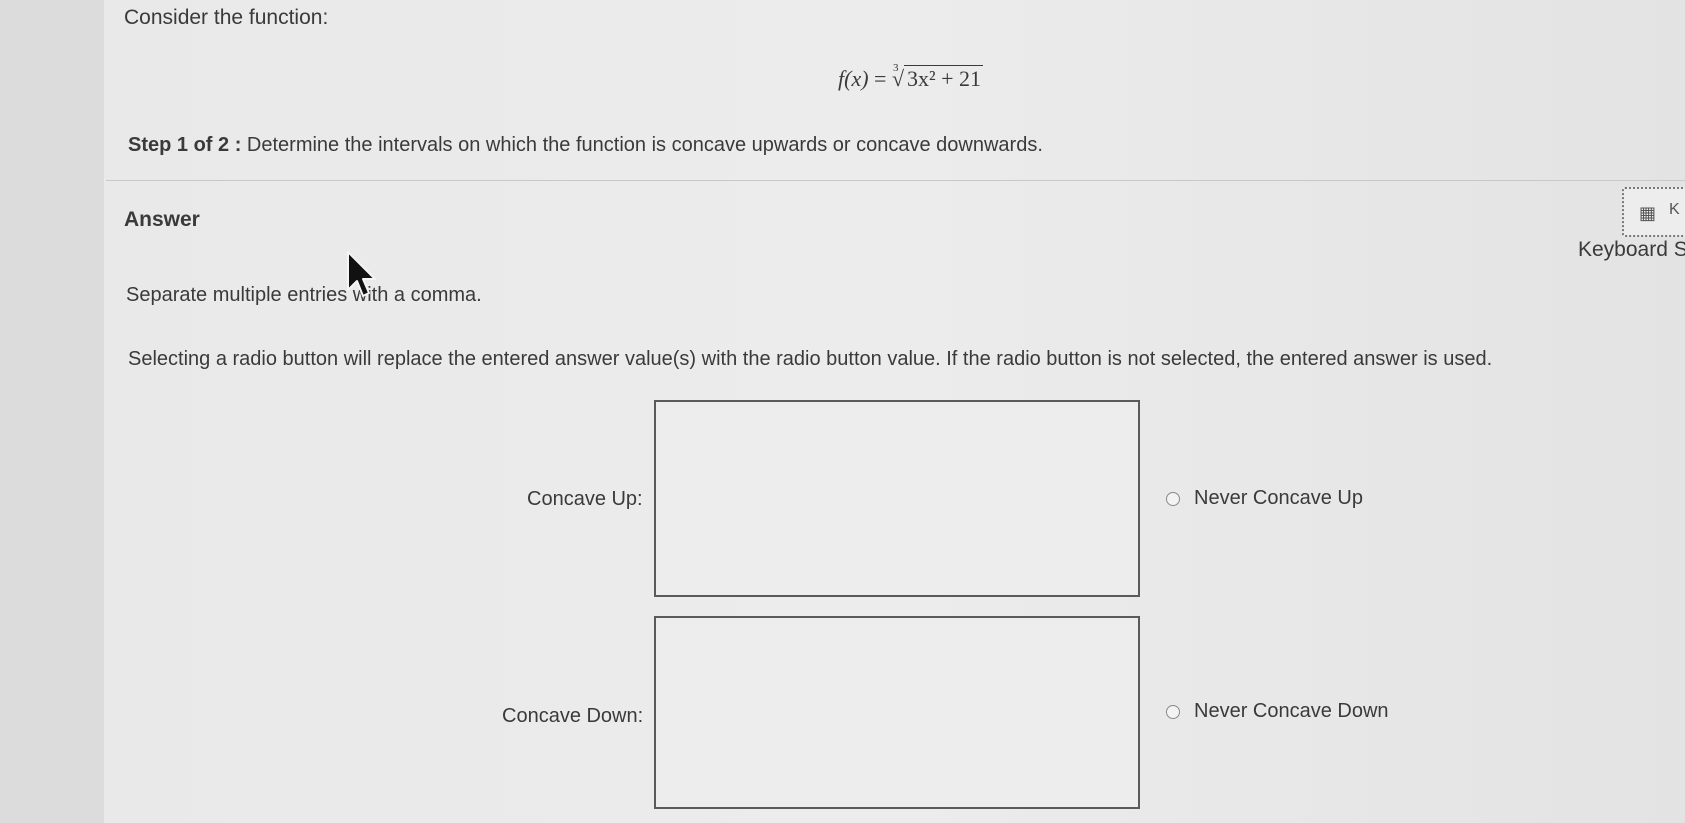 This screenshot has height=823, width=1685. Describe the element at coordinates (1631, 250) in the screenshot. I see `keyboard-shortcuts-label: Keyboard S` at that location.